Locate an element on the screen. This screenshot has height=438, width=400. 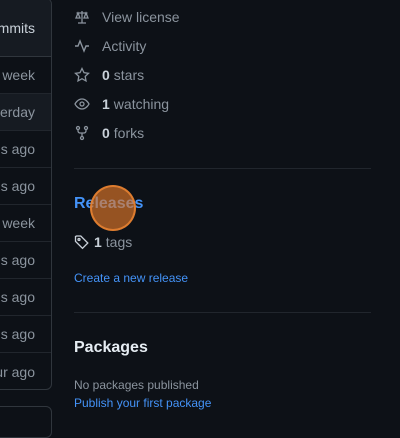
click-indicator is located at coordinates (113, 208).